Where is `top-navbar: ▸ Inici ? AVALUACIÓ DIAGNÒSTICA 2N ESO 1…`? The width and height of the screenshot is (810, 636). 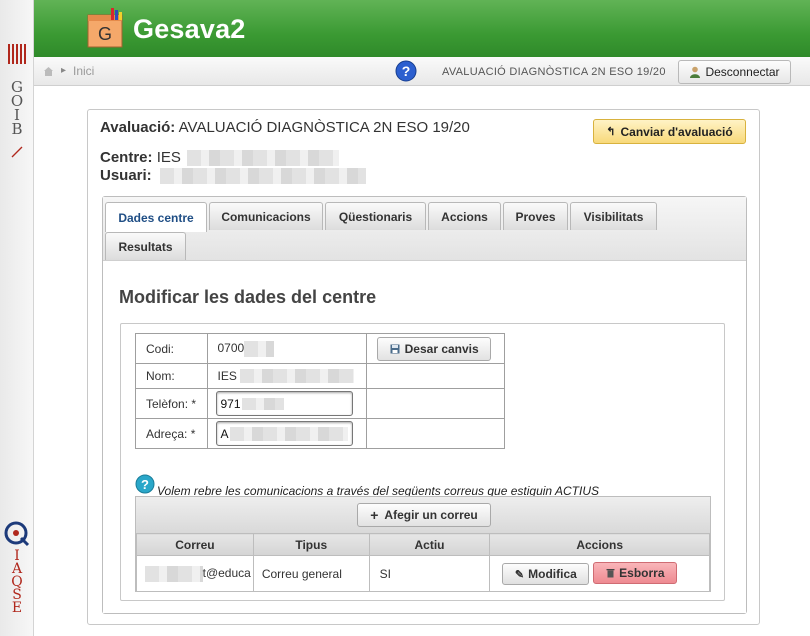
top-navbar: ▸ Inici ? AVALUACIÓ DIAGNÒSTICA 2N ESO 1… is located at coordinates (422, 71).